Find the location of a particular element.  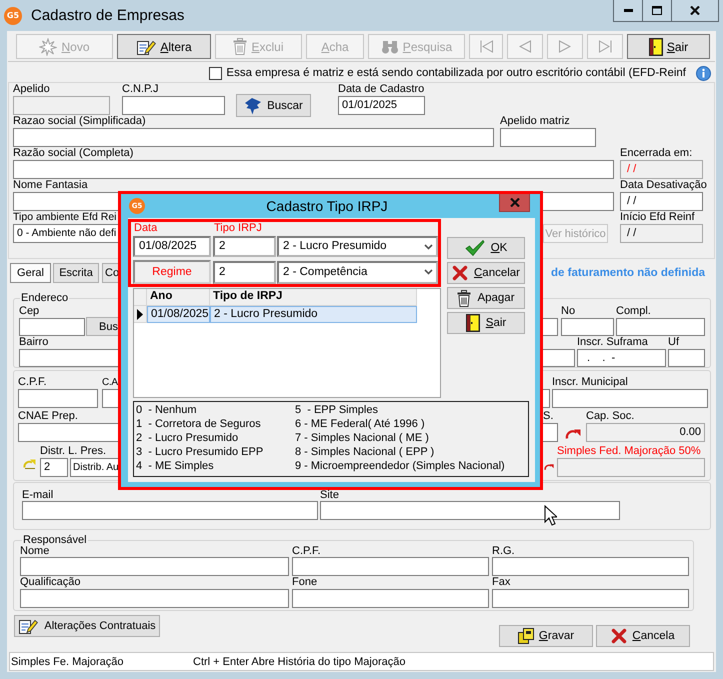

field-label: Compl. is located at coordinates (634, 311).